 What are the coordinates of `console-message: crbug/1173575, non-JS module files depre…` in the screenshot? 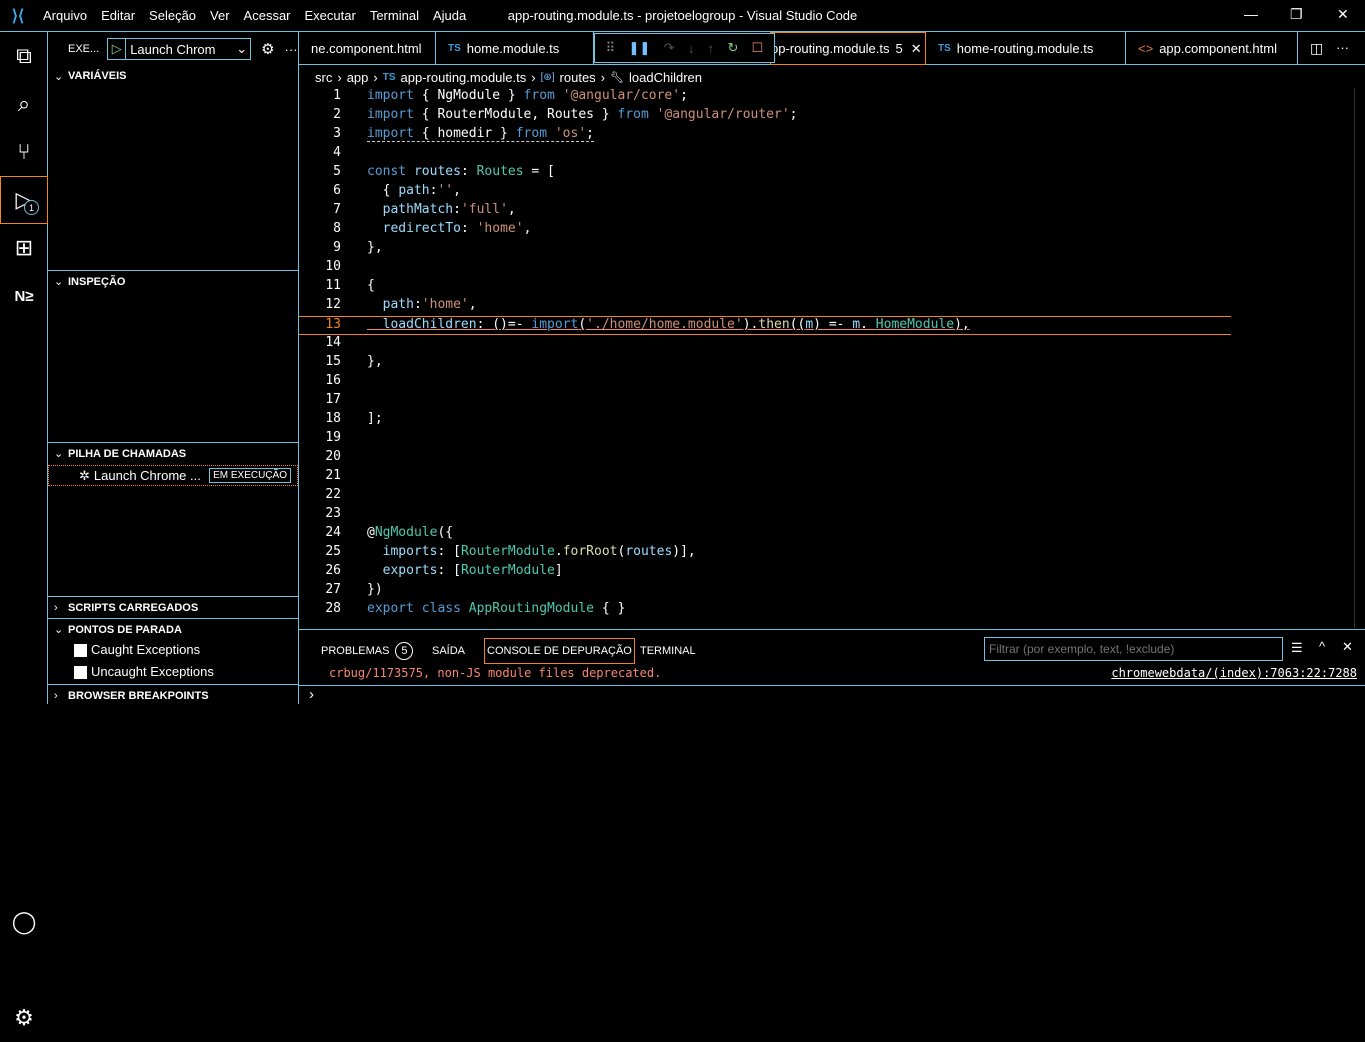 It's located at (495, 673).